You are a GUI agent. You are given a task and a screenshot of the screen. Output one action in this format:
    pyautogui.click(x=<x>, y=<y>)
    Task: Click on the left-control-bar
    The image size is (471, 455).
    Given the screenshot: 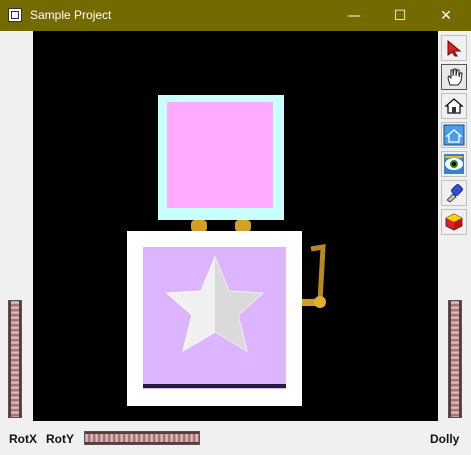 What is the action you would take?
    pyautogui.click(x=16, y=227)
    